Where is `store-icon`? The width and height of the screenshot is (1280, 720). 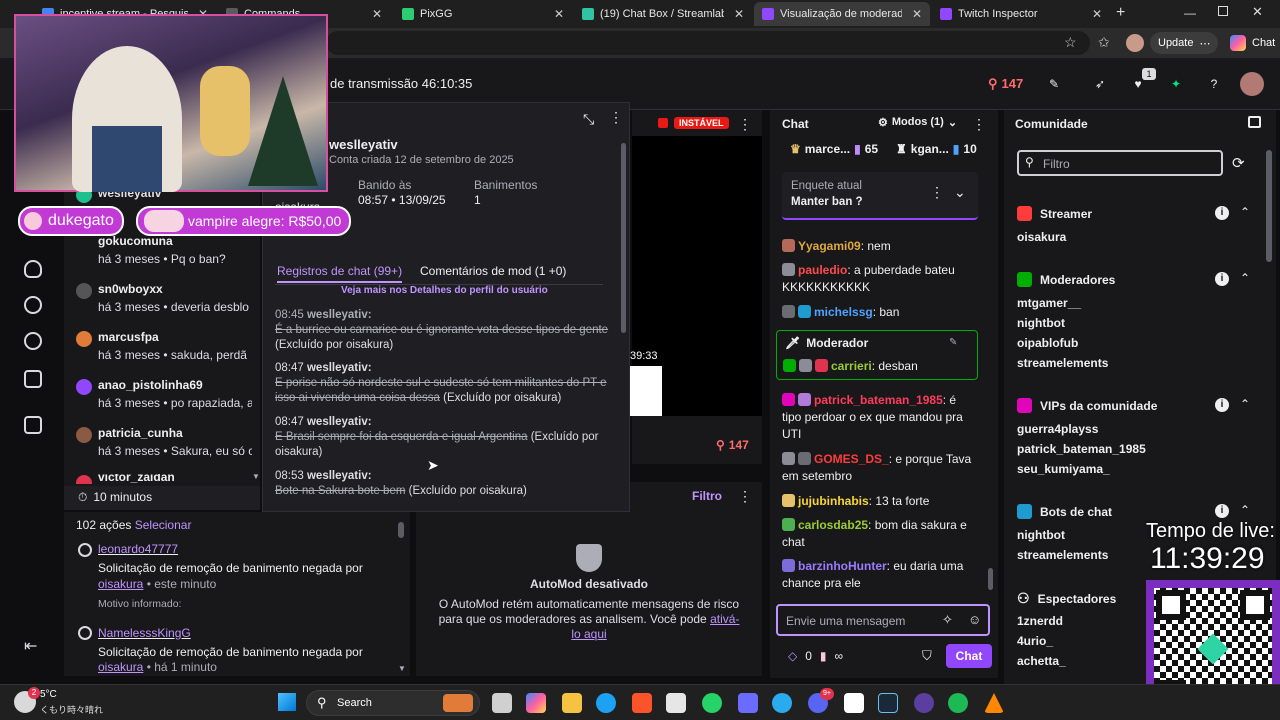
store-icon is located at coordinates (676, 703).